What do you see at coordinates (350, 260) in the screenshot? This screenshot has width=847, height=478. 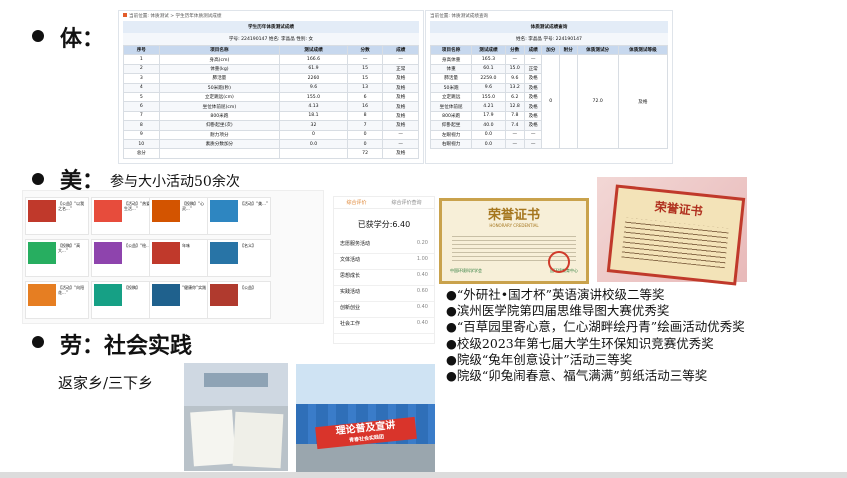 I see `score-item-name: 文体活动` at bounding box center [350, 260].